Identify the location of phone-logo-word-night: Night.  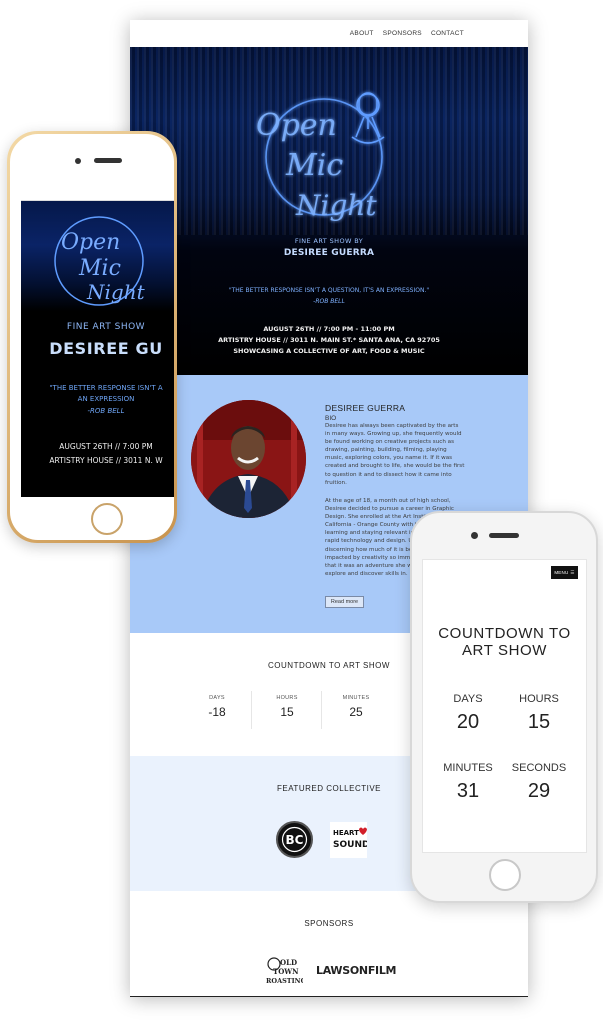
(116, 292).